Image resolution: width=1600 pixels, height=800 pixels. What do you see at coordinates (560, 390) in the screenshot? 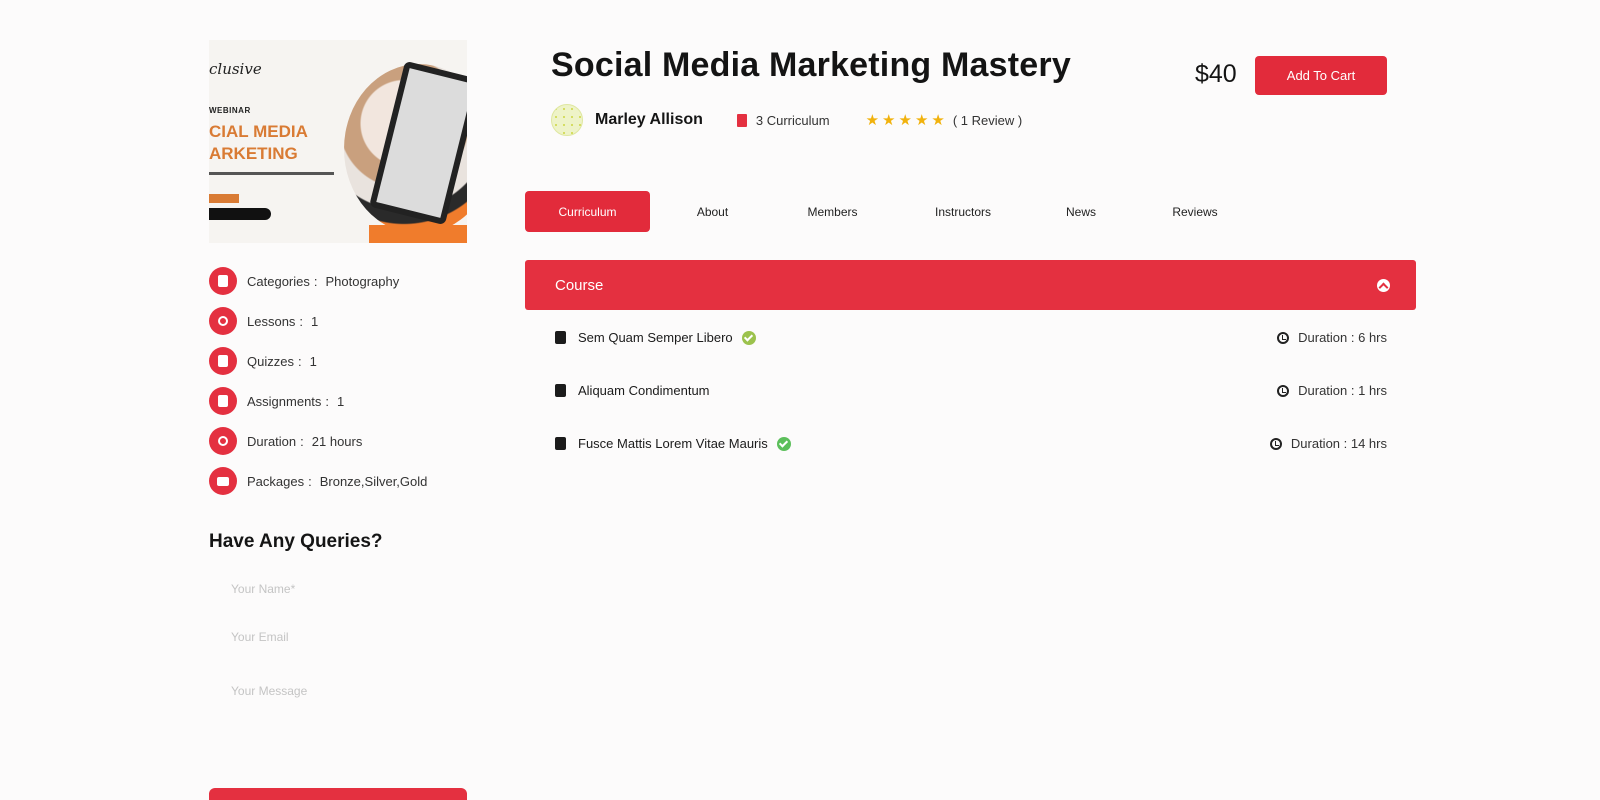
I see `document-icon` at bounding box center [560, 390].